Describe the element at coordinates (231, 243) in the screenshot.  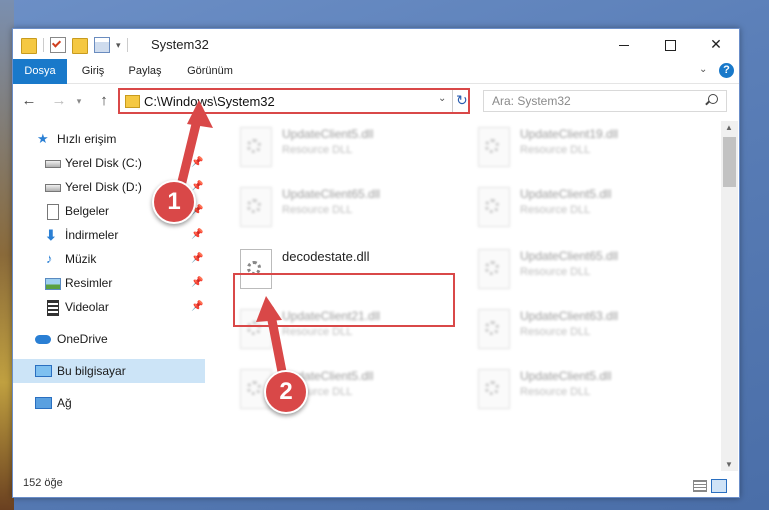
I see `annotation-arrows` at that location.